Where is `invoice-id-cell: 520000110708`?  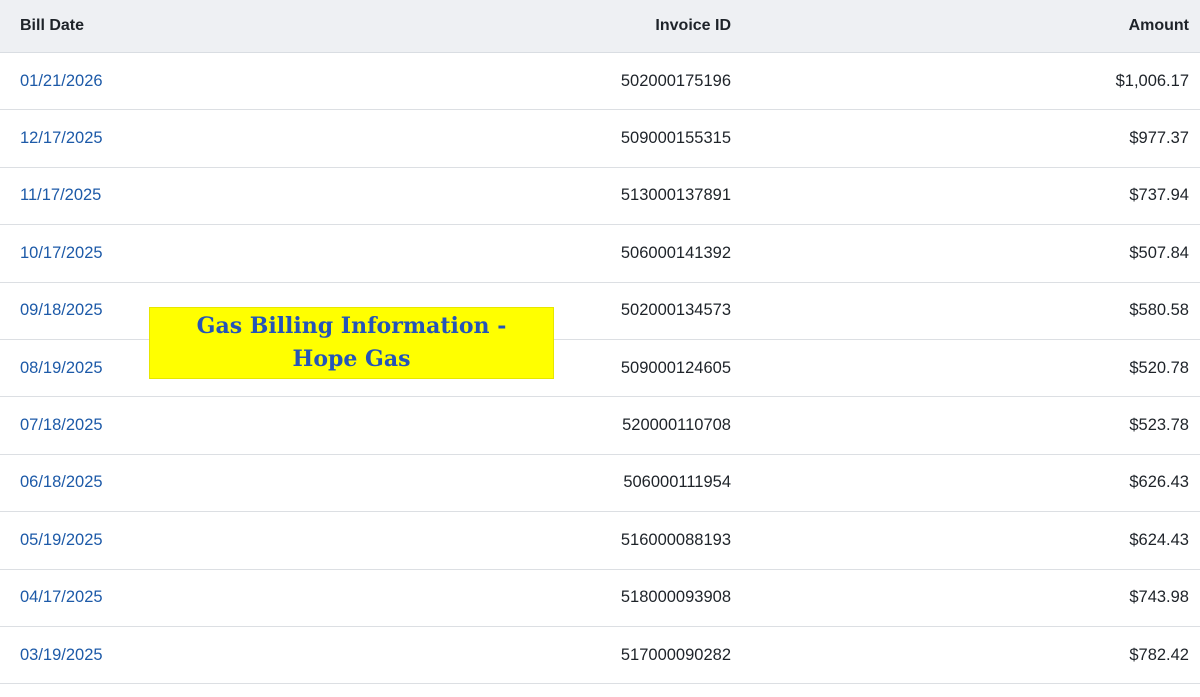
invoice-id-cell: 520000110708 is located at coordinates (676, 425).